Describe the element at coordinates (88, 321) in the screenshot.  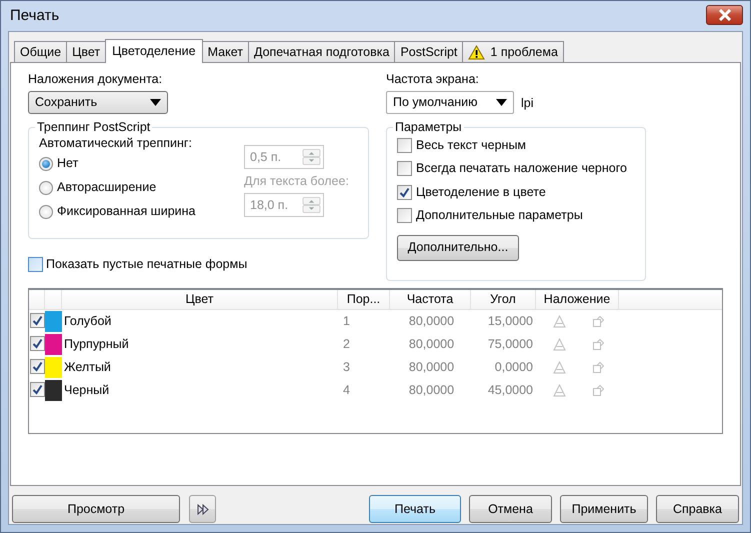
I see `table-cell: Голубой` at that location.